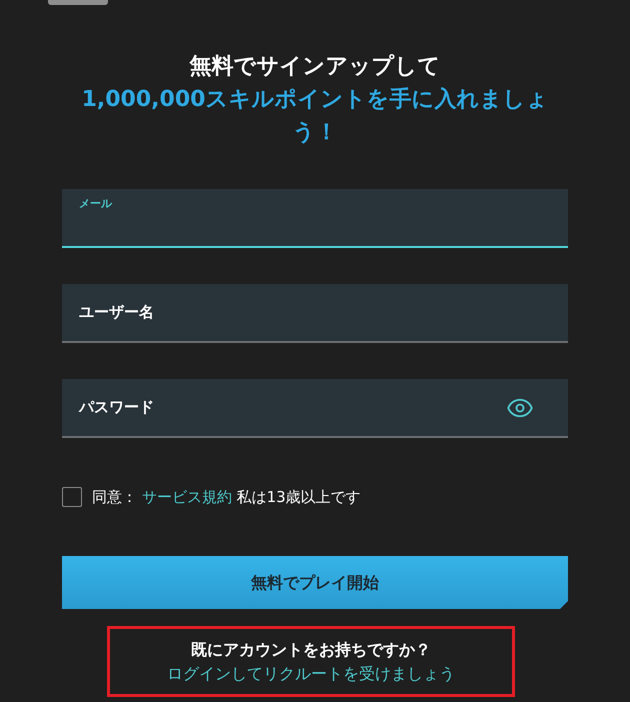  I want to click on account-question: 既にアカウントをお持ちですか？, so click(311, 649).